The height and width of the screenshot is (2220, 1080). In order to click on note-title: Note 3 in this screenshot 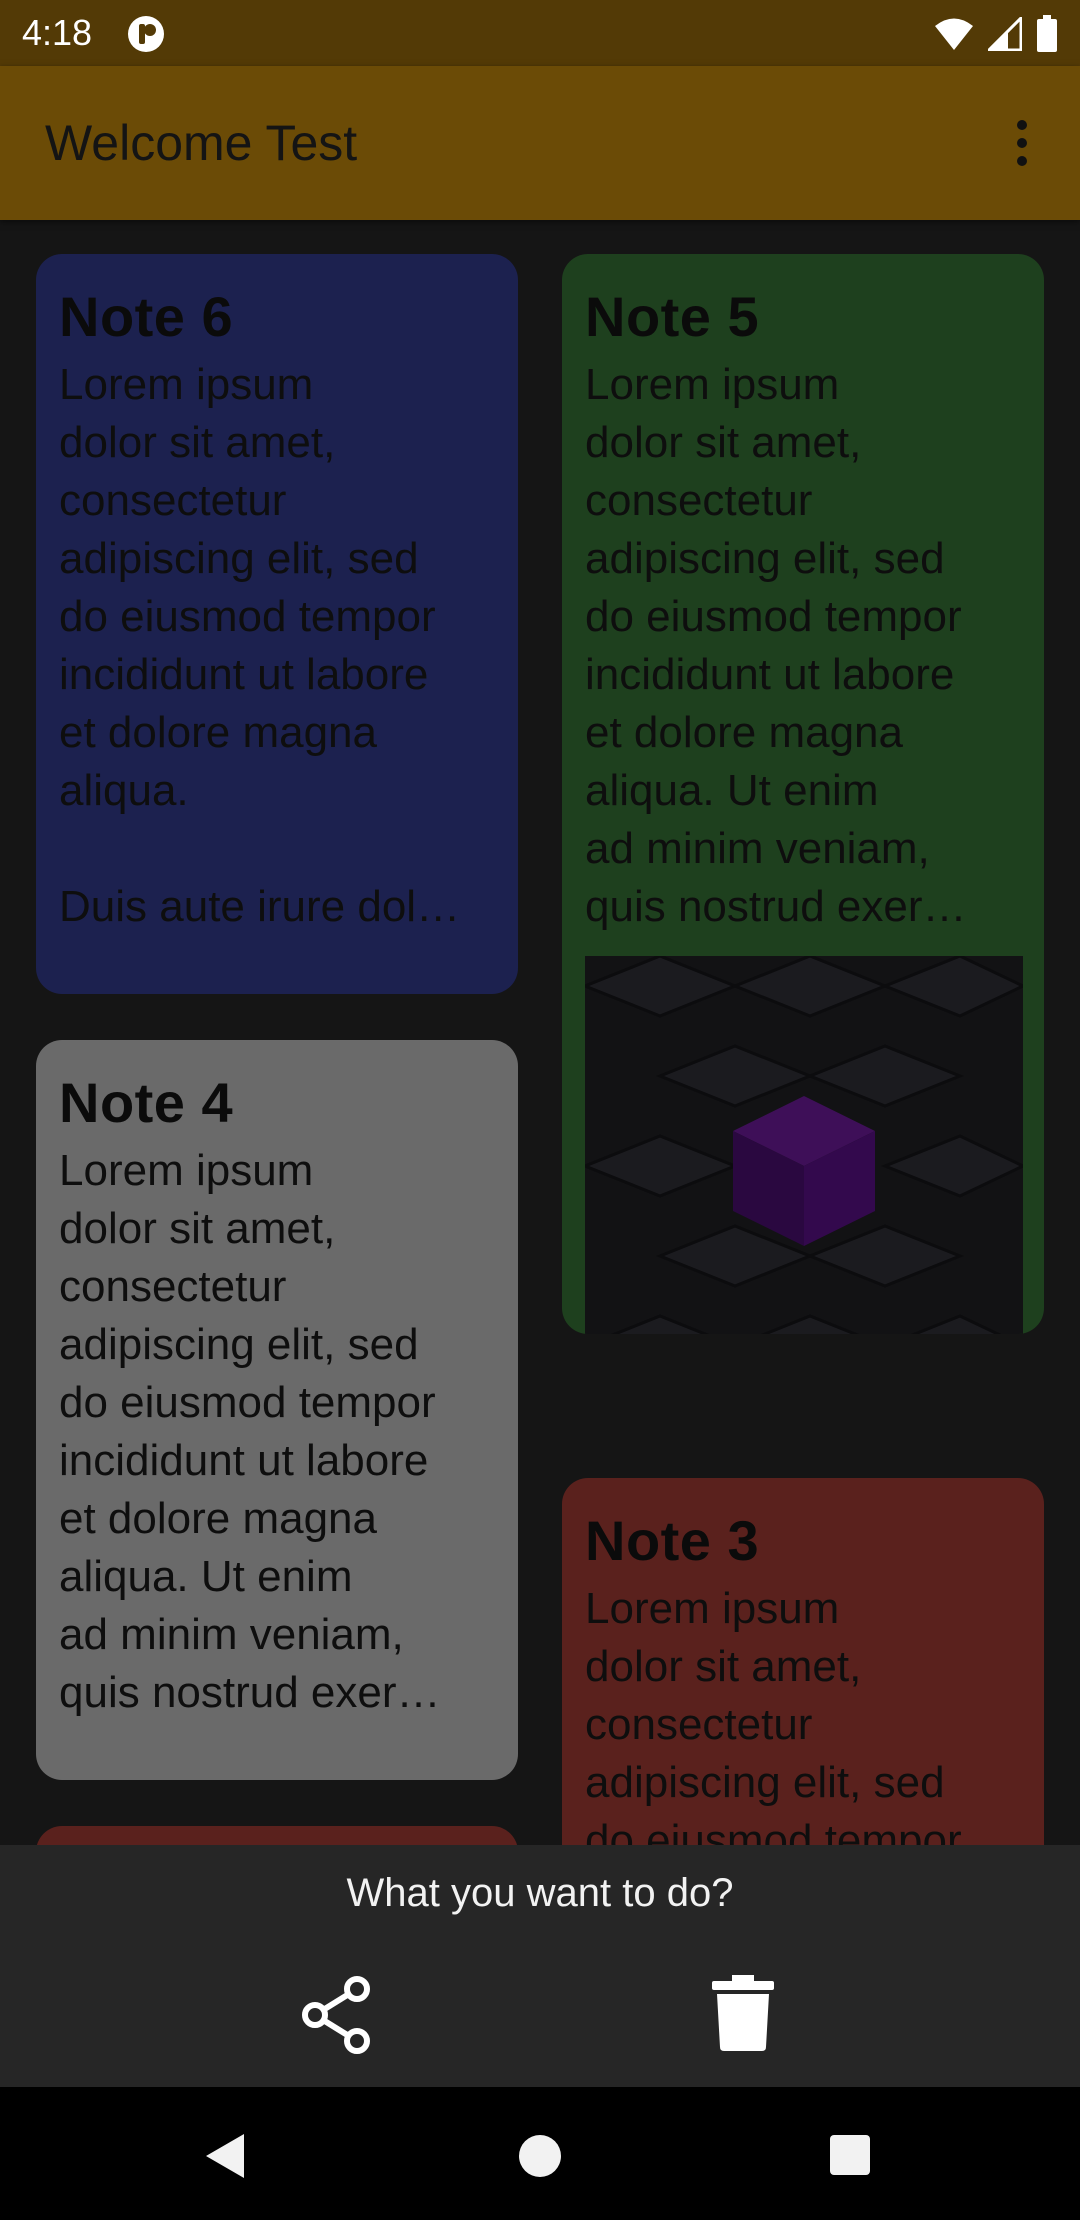, I will do `click(672, 1540)`.